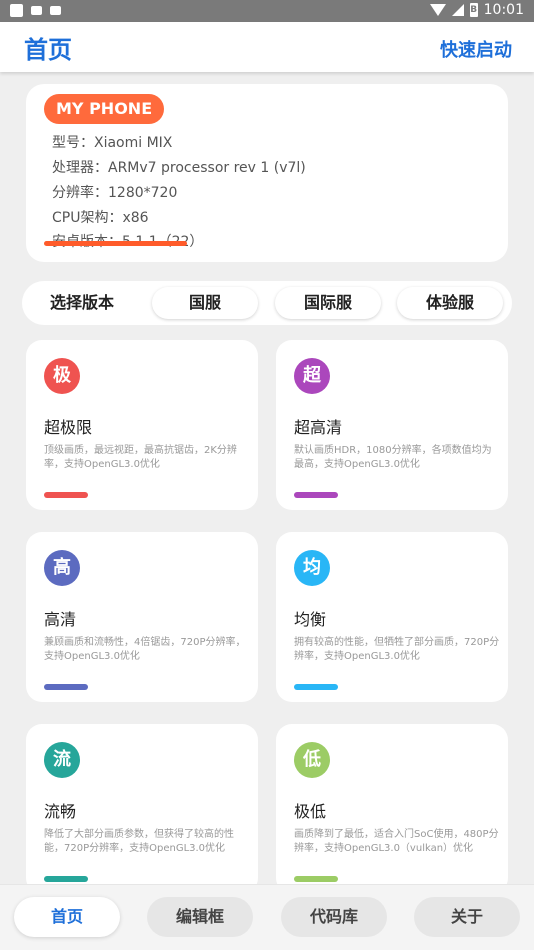 The width and height of the screenshot is (534, 950). What do you see at coordinates (393, 457) in the screenshot?
I see `mode-description: 默认画质HDR，1080分辨率，各项数值均为最高，支持OpenGL3.0优化` at bounding box center [393, 457].